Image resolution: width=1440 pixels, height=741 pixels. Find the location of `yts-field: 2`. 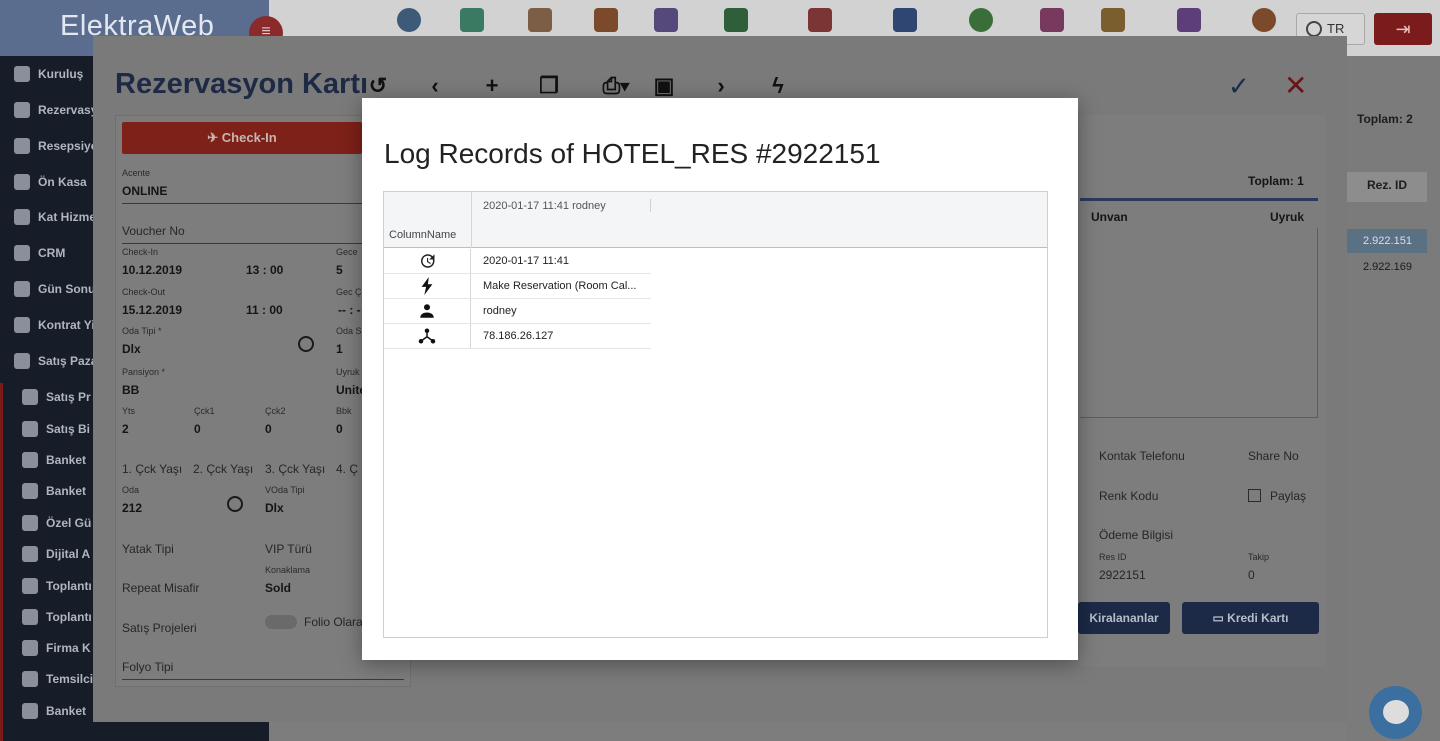

yts-field: 2 is located at coordinates (125, 429).